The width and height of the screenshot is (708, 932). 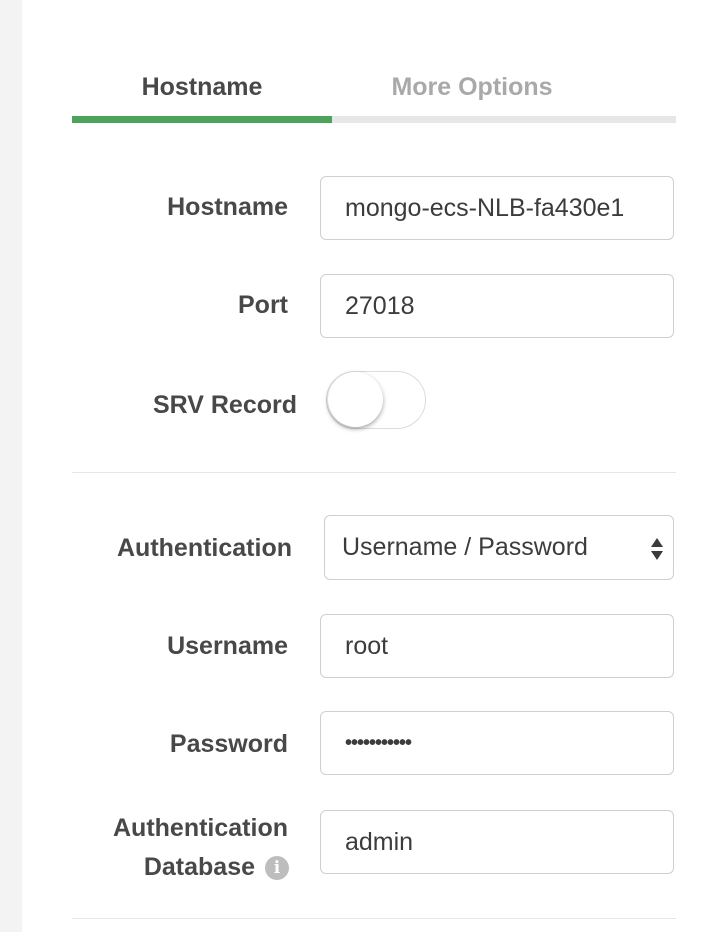 I want to click on auth-database-input: admin, so click(x=497, y=842).